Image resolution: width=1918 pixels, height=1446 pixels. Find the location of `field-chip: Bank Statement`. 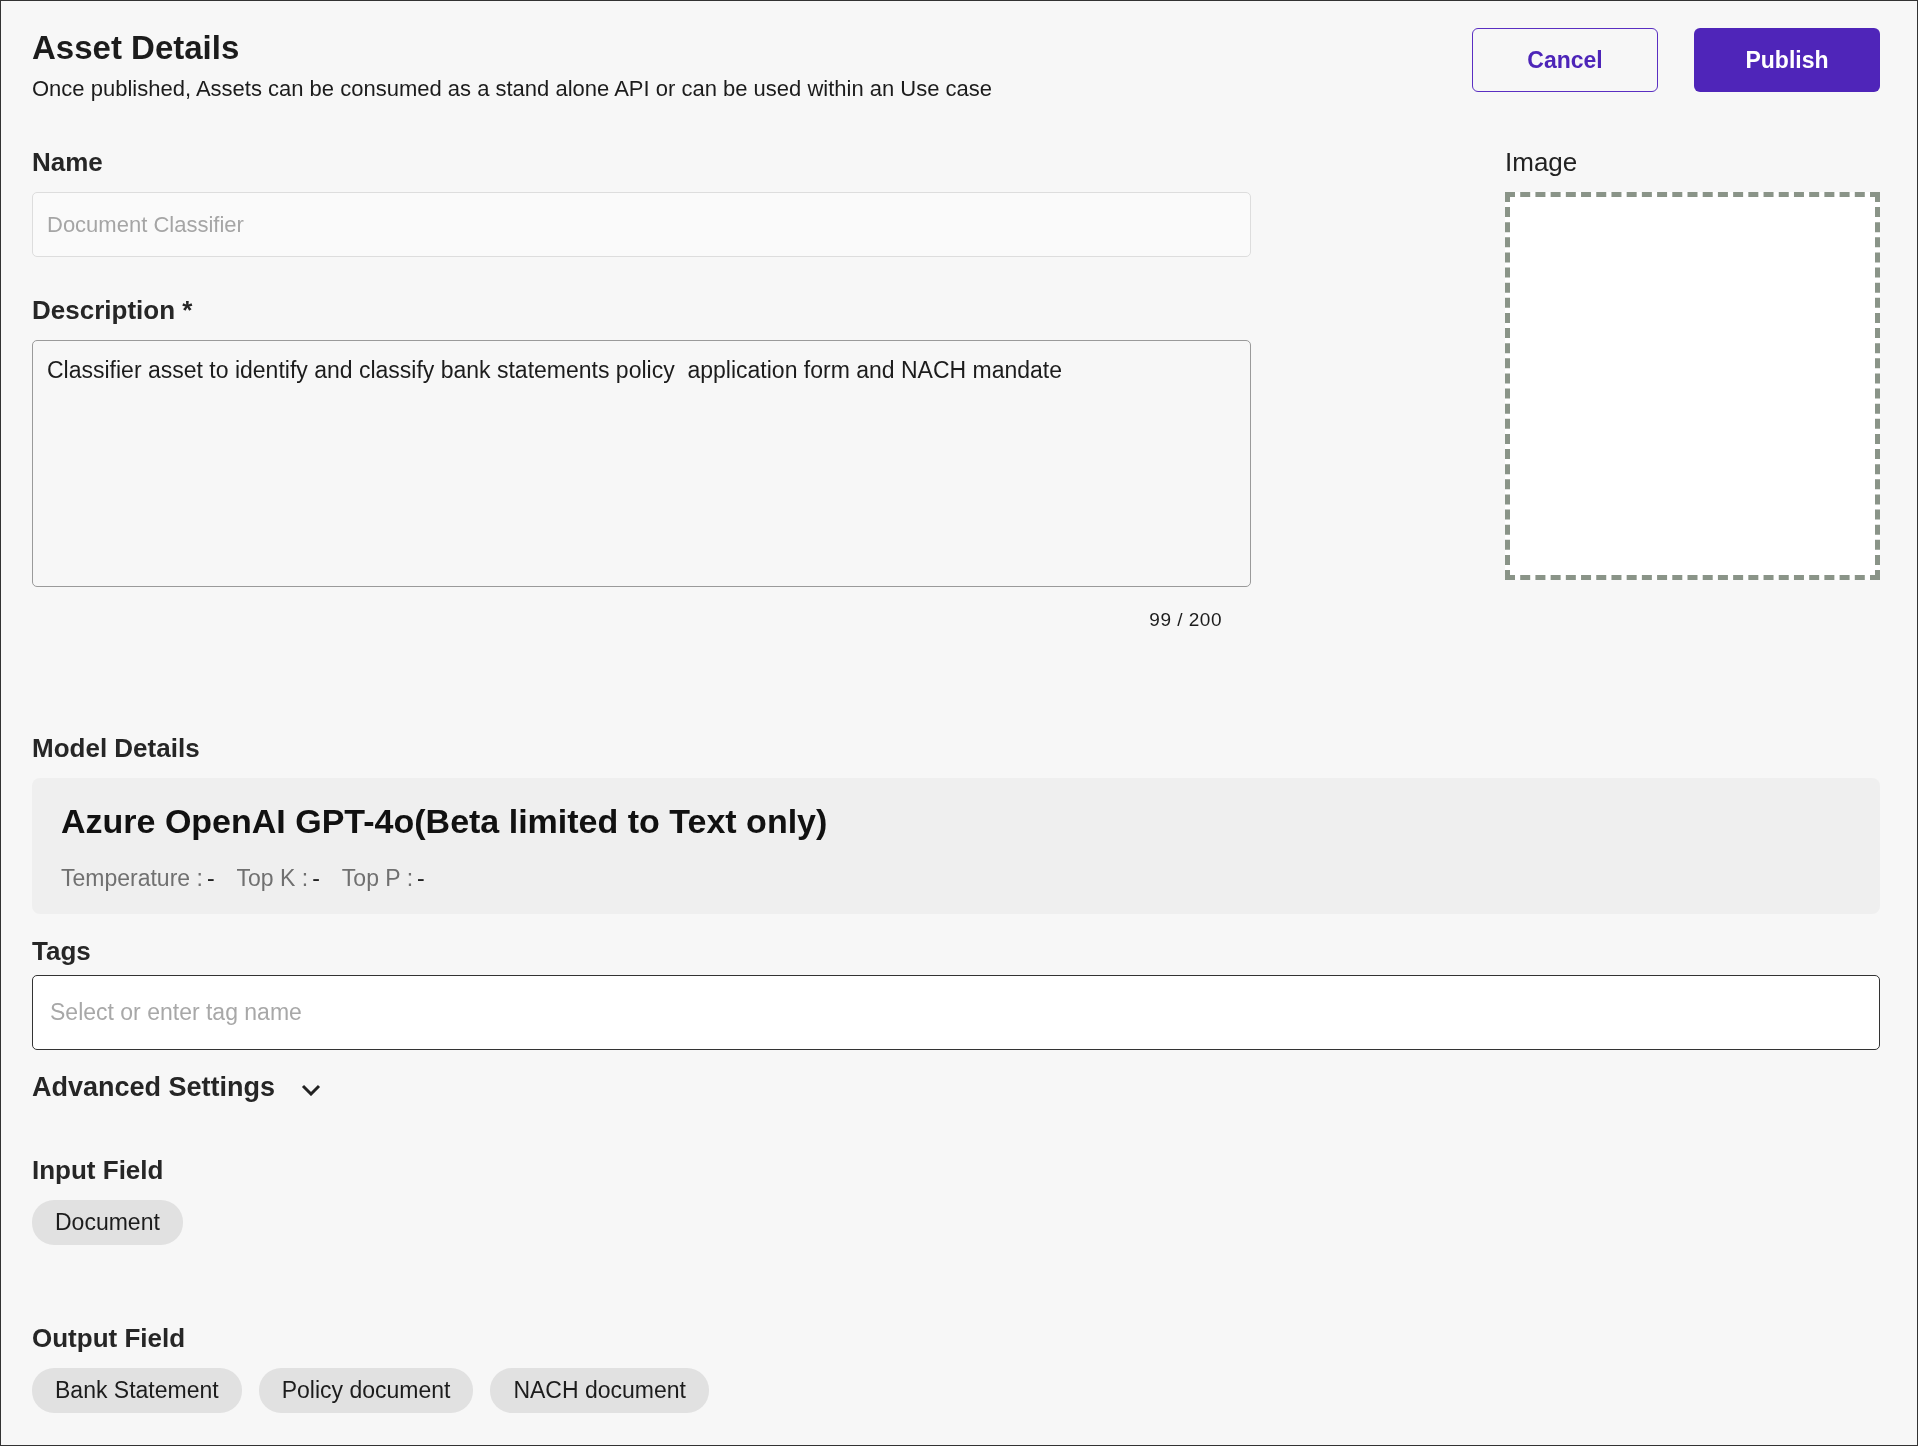

field-chip: Bank Statement is located at coordinates (137, 1390).